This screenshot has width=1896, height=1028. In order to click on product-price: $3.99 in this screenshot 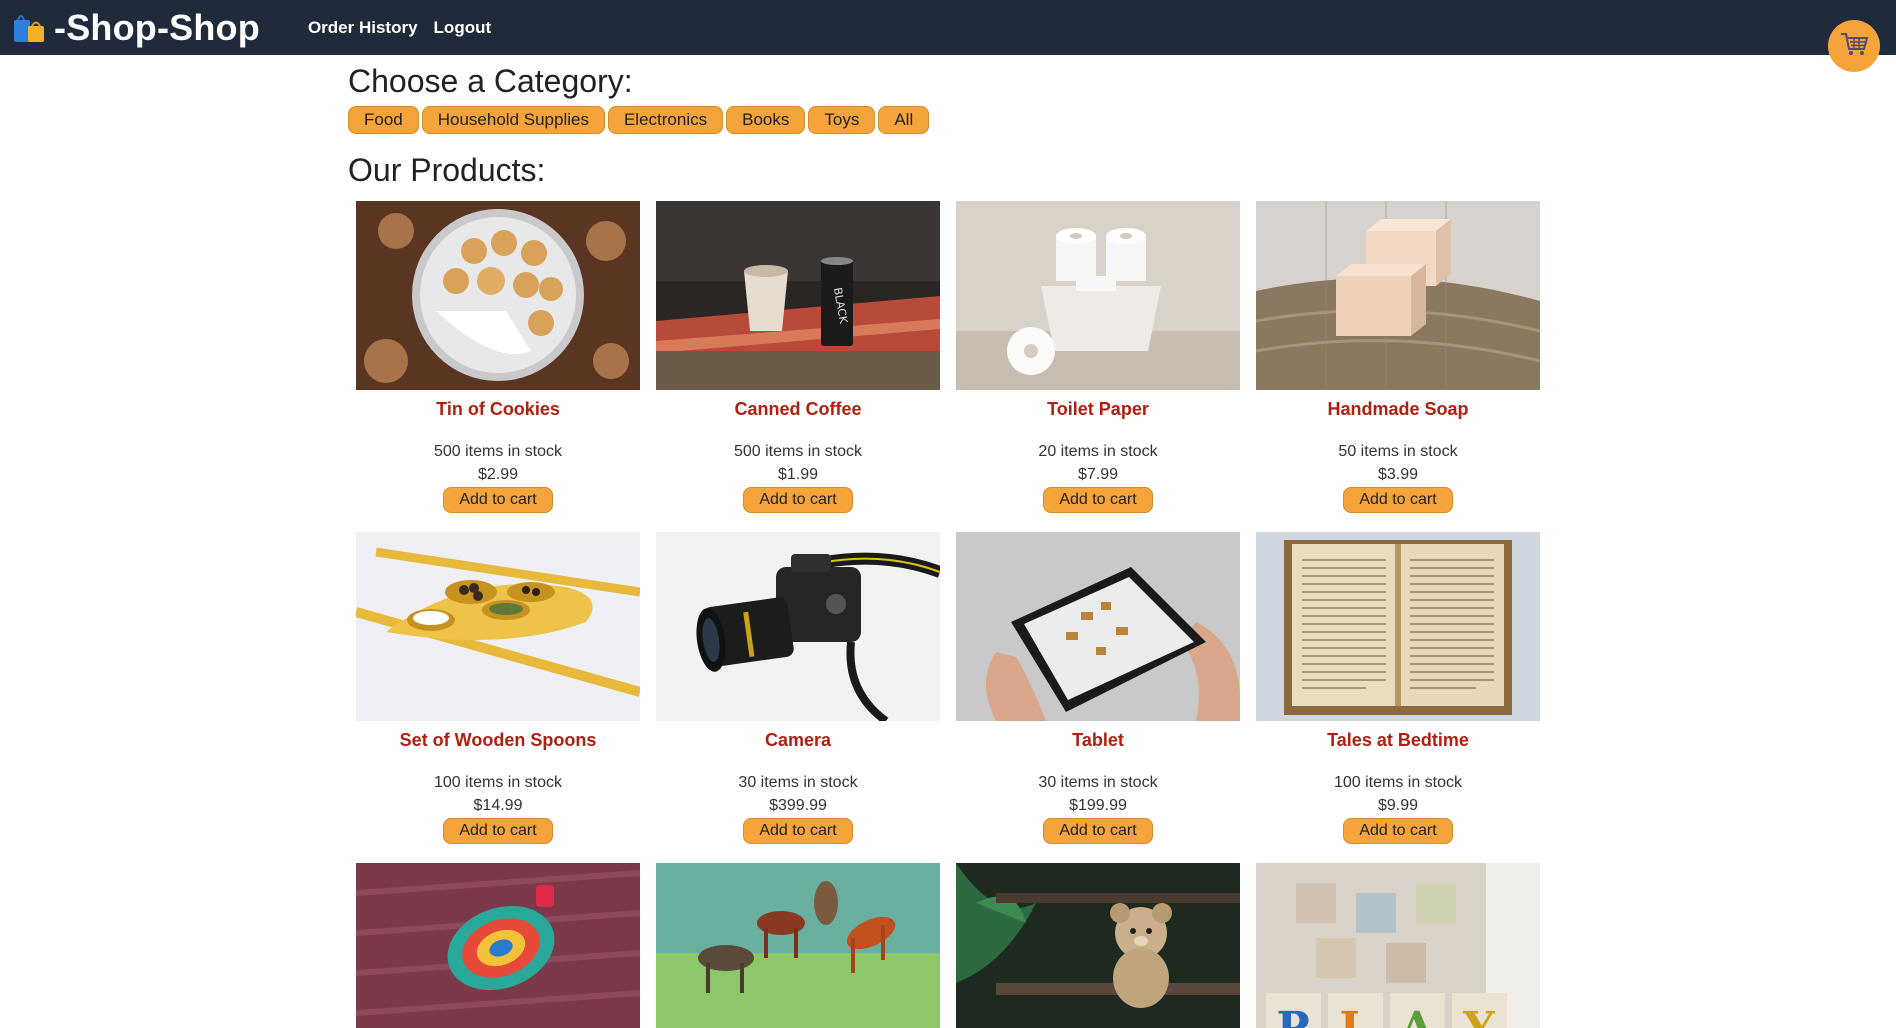, I will do `click(1398, 474)`.